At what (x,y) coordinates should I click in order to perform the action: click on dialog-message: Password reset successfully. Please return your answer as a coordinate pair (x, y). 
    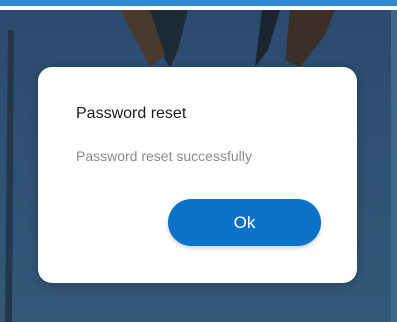
    Looking at the image, I should click on (164, 156).